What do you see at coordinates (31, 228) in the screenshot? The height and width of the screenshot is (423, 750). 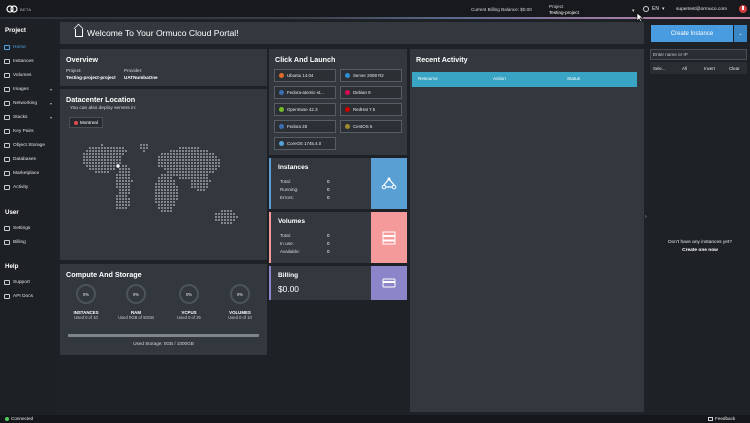 I see `sidebar-item-settings: Settings` at bounding box center [31, 228].